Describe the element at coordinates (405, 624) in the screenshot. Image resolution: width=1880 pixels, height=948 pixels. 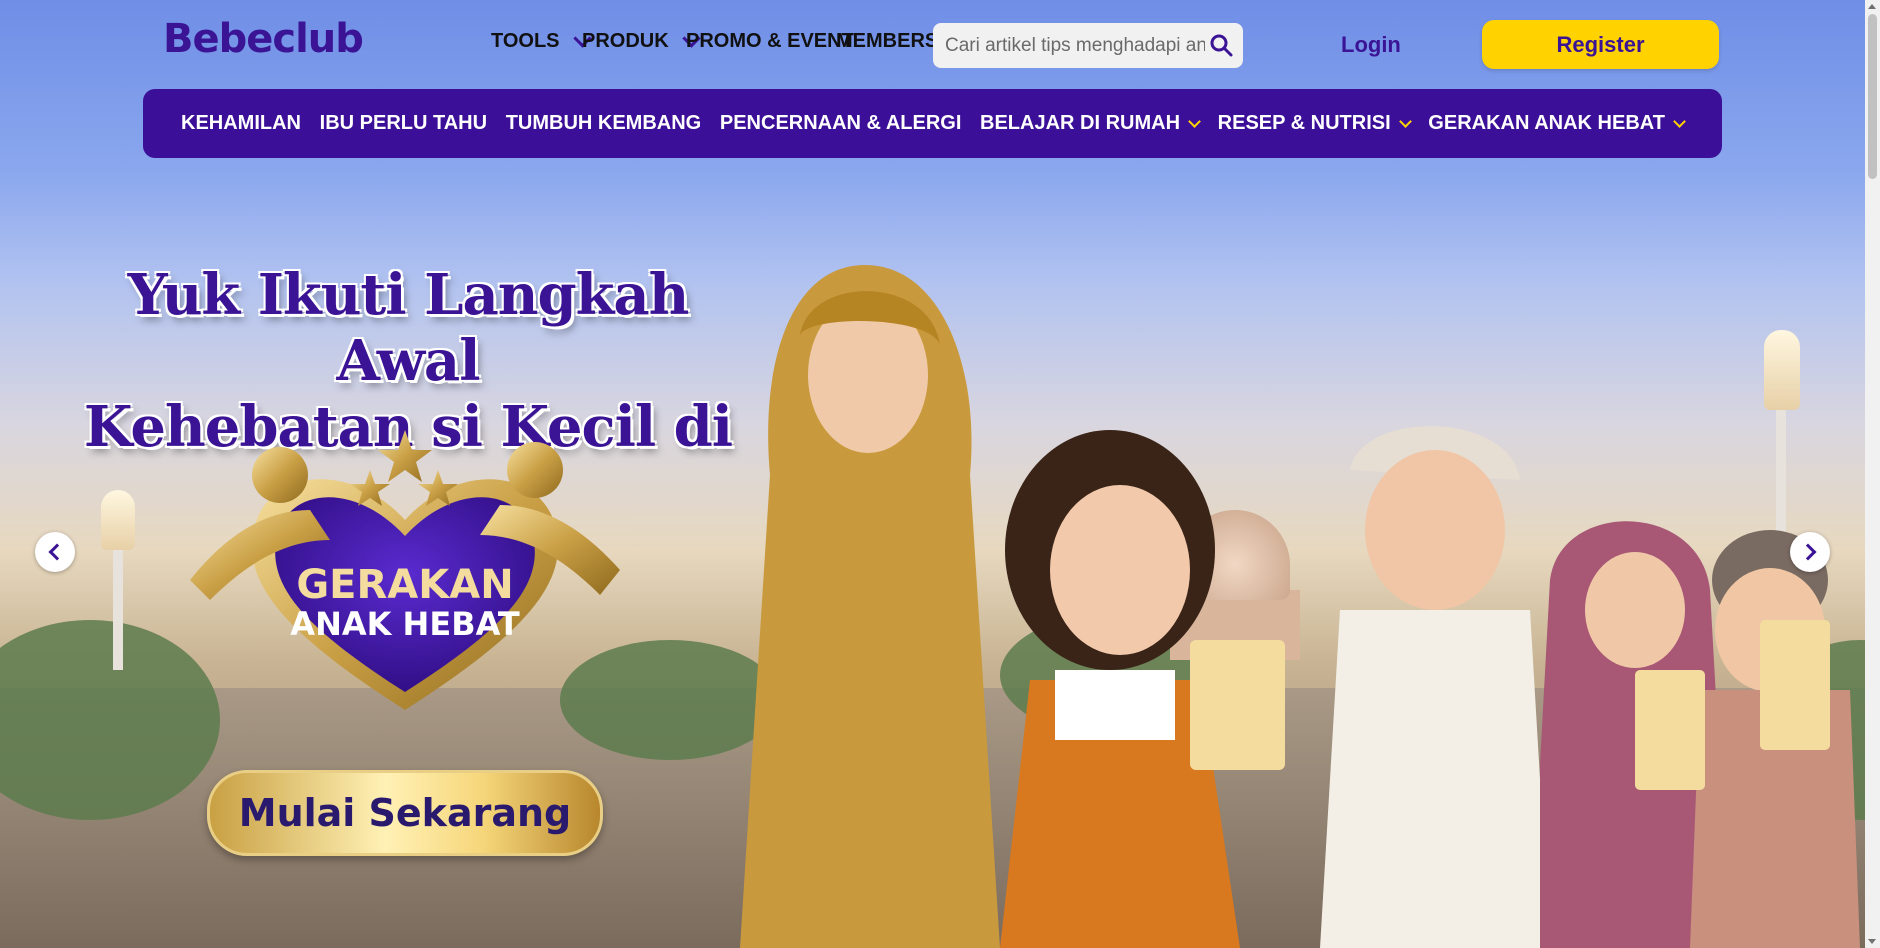
I see `badge-line2: ANAK HEBAT` at that location.